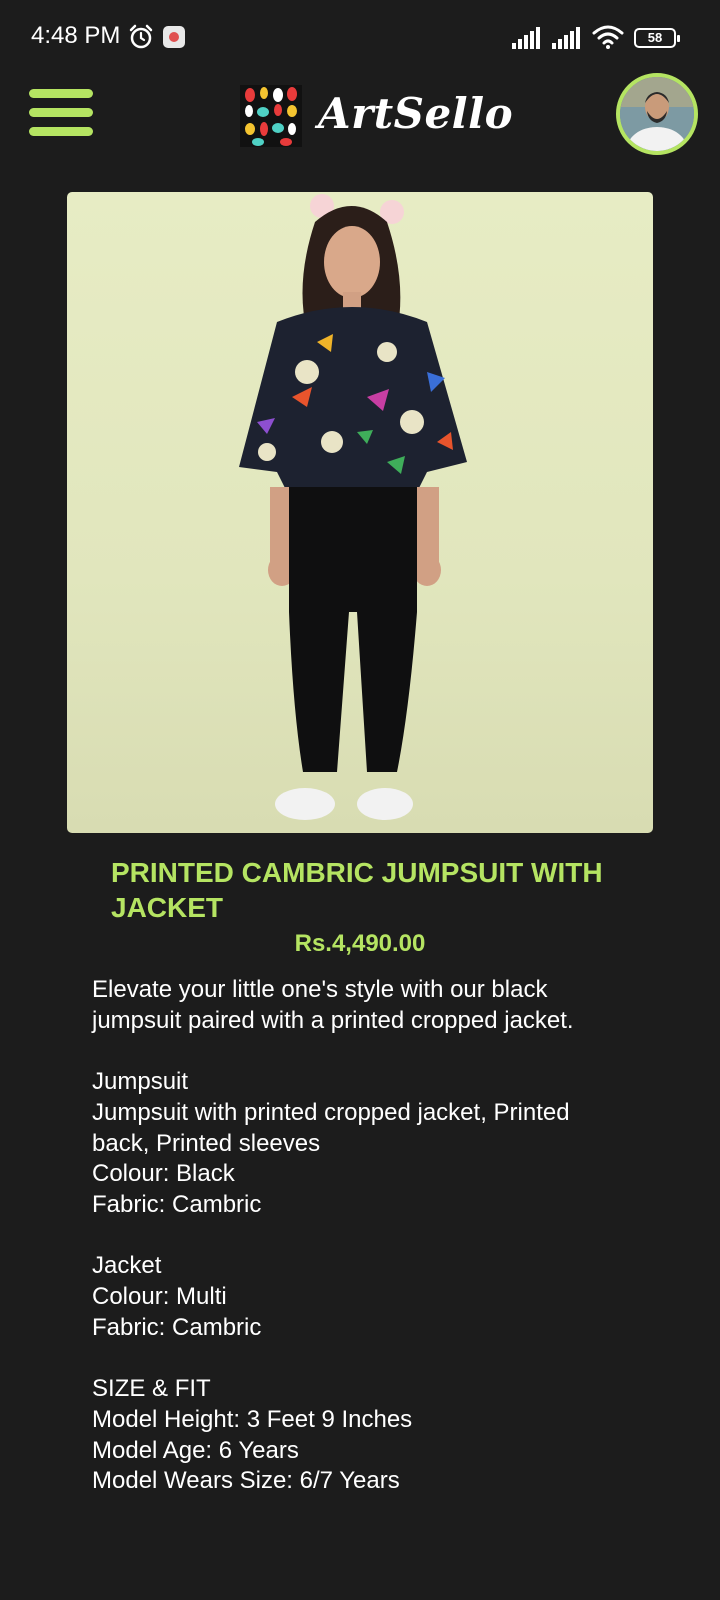 This screenshot has width=720, height=1600. I want to click on product-photo, so click(353, 507).